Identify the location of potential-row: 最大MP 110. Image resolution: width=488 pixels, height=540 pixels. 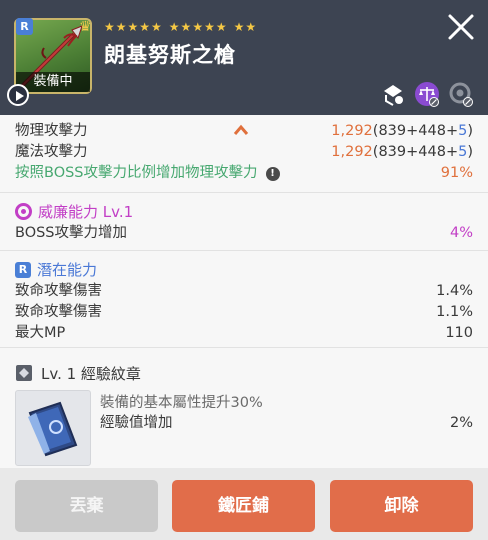
(244, 333).